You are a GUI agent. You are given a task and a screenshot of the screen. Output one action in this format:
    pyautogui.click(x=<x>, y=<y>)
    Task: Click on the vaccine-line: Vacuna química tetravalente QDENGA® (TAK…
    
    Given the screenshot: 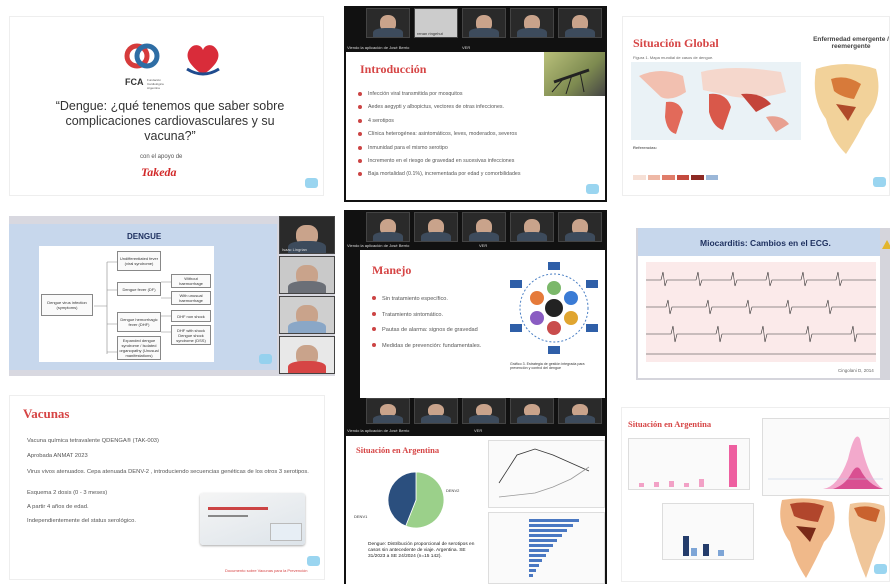 What is the action you would take?
    pyautogui.click(x=93, y=441)
    